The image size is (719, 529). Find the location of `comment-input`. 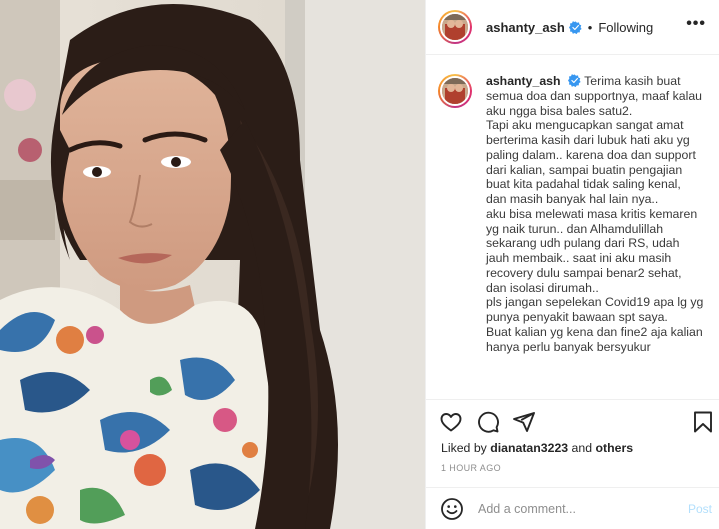

comment-input is located at coordinates (578, 508).